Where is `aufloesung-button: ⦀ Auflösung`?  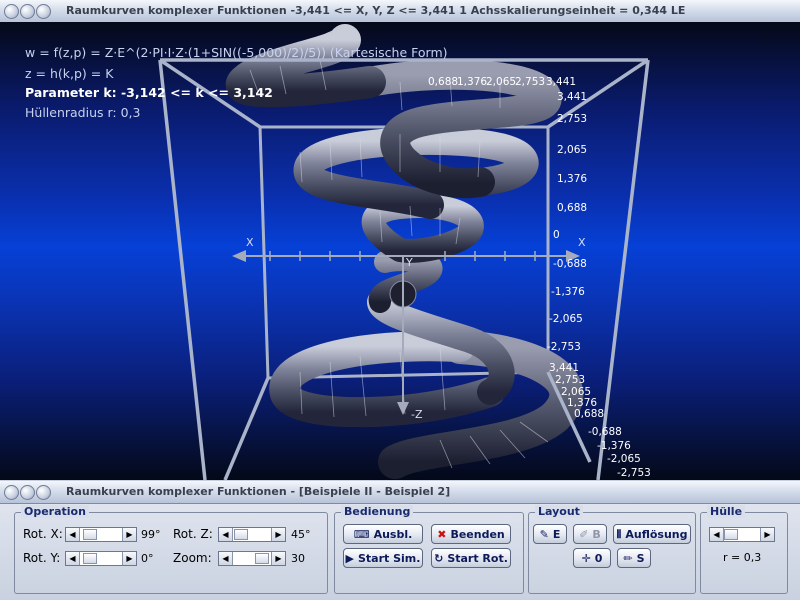 aufloesung-button: ⦀ Auflösung is located at coordinates (652, 534).